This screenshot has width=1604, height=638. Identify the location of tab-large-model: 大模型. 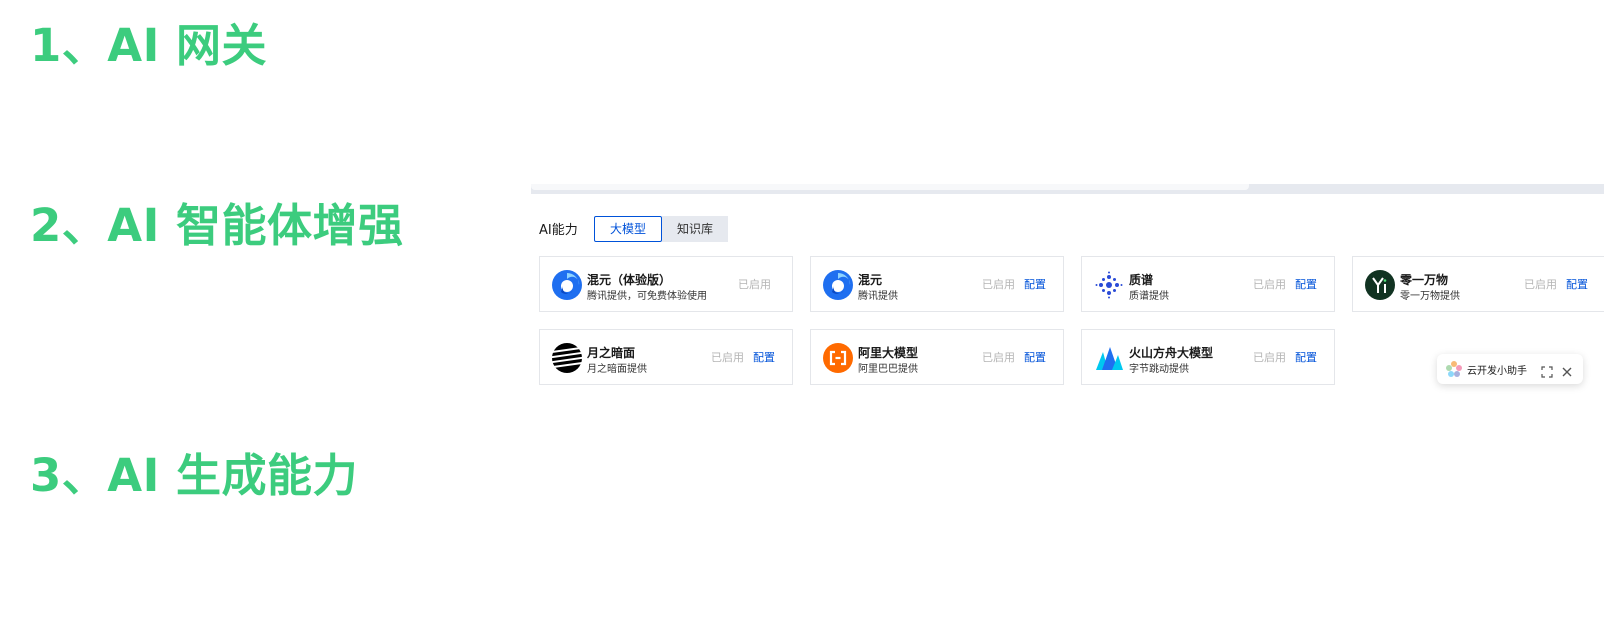
(628, 229).